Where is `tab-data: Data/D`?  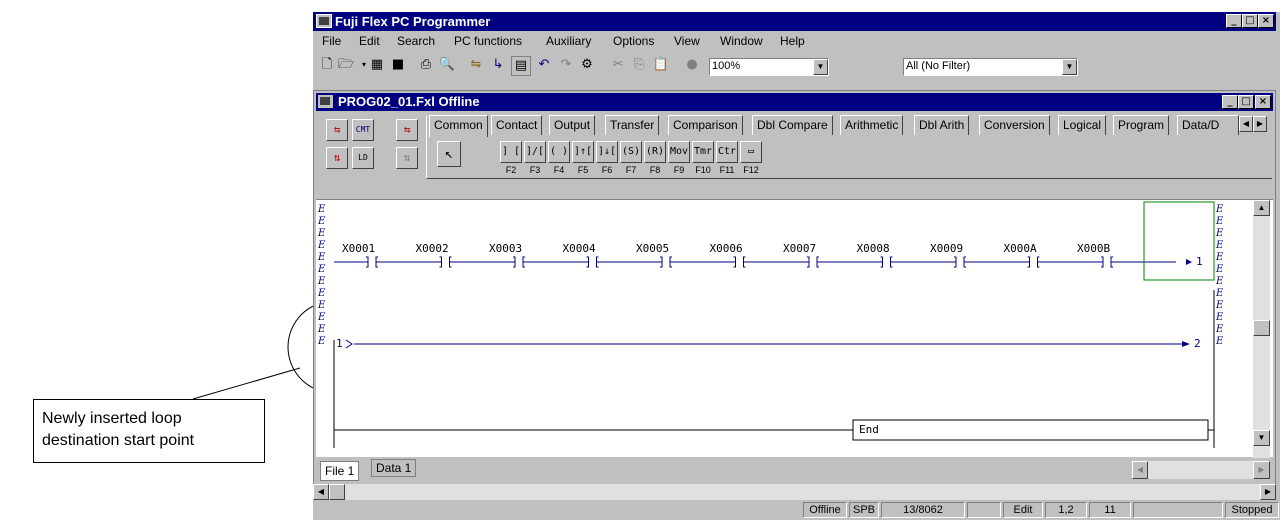 tab-data: Data/D is located at coordinates (1208, 125).